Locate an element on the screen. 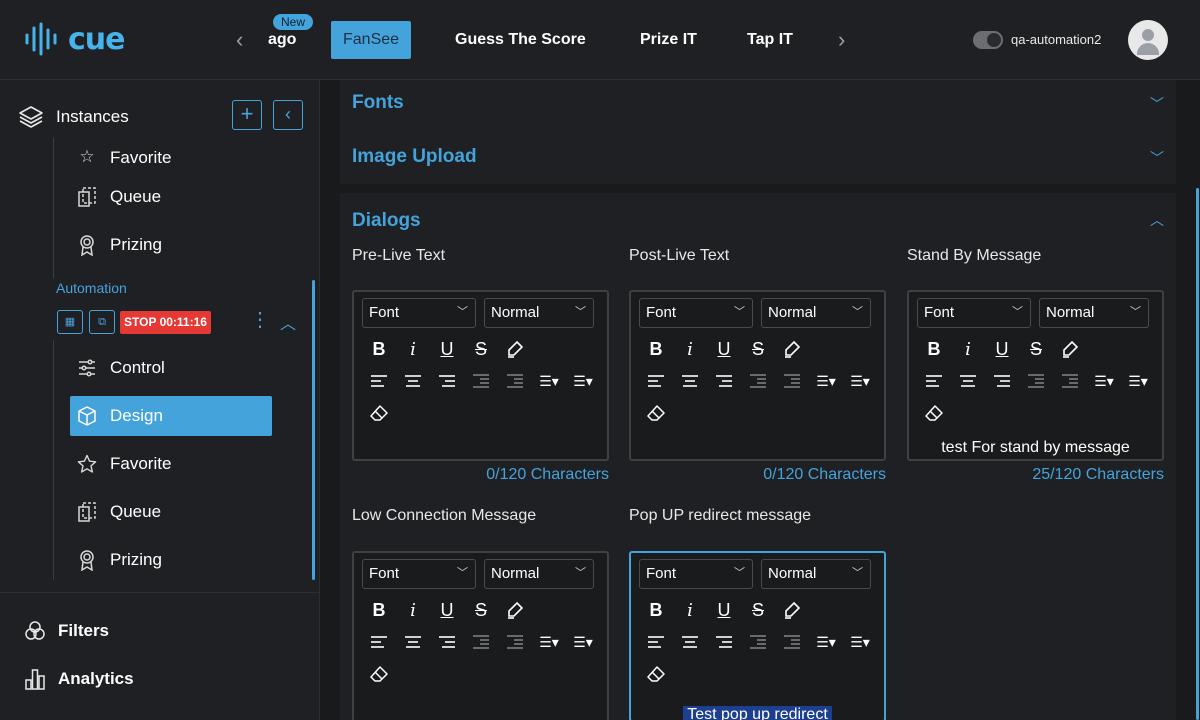  avatar is located at coordinates (1148, 40).